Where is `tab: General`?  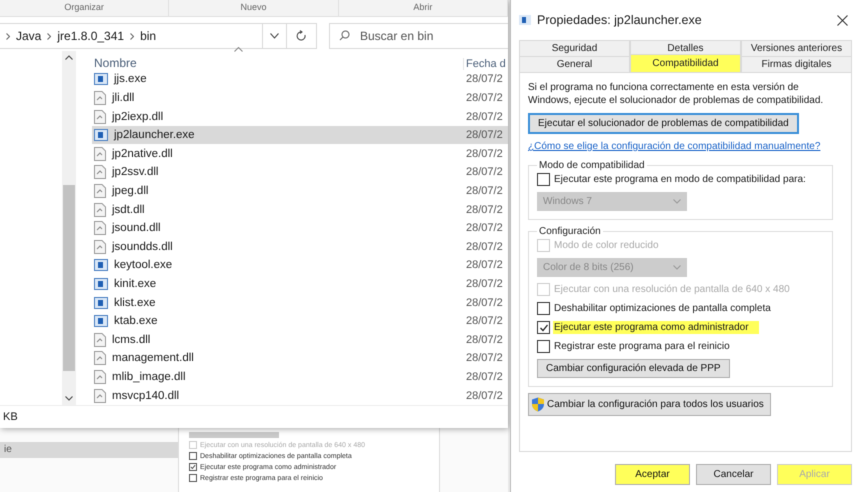 tab: General is located at coordinates (574, 64).